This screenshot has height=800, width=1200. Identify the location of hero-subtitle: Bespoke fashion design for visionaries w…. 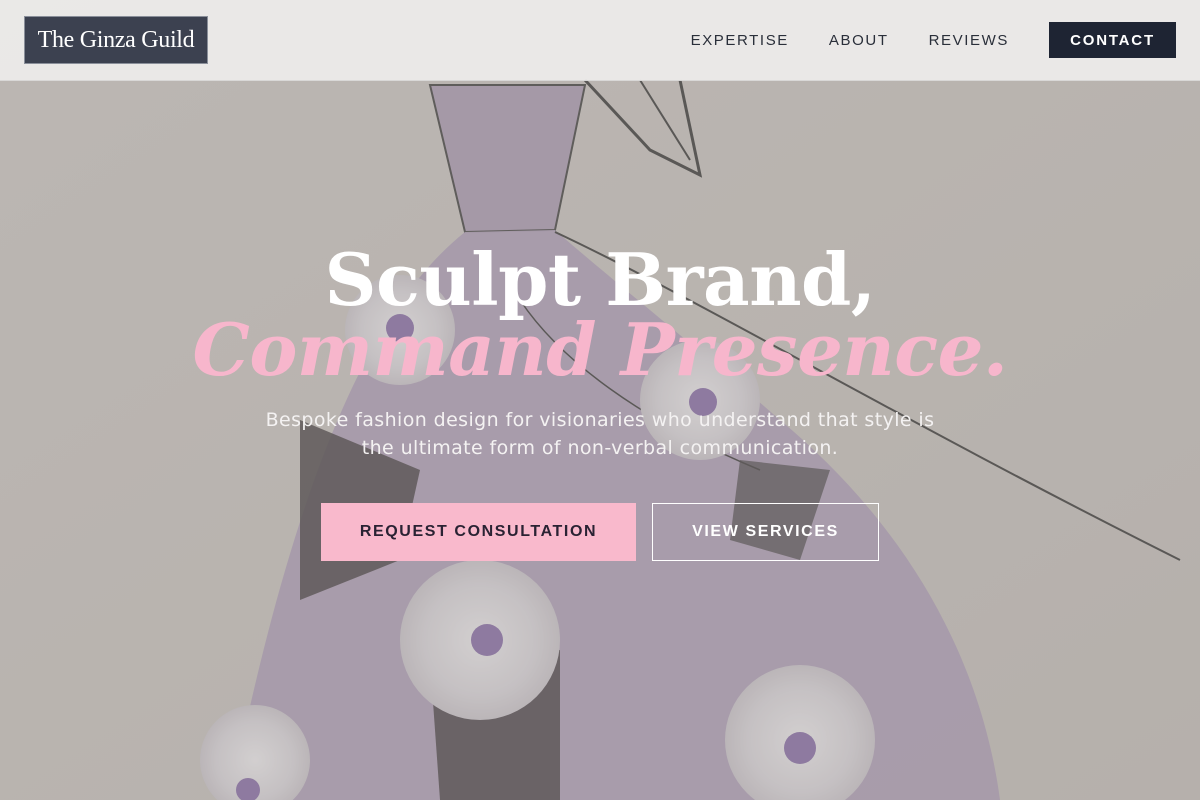
(600, 434).